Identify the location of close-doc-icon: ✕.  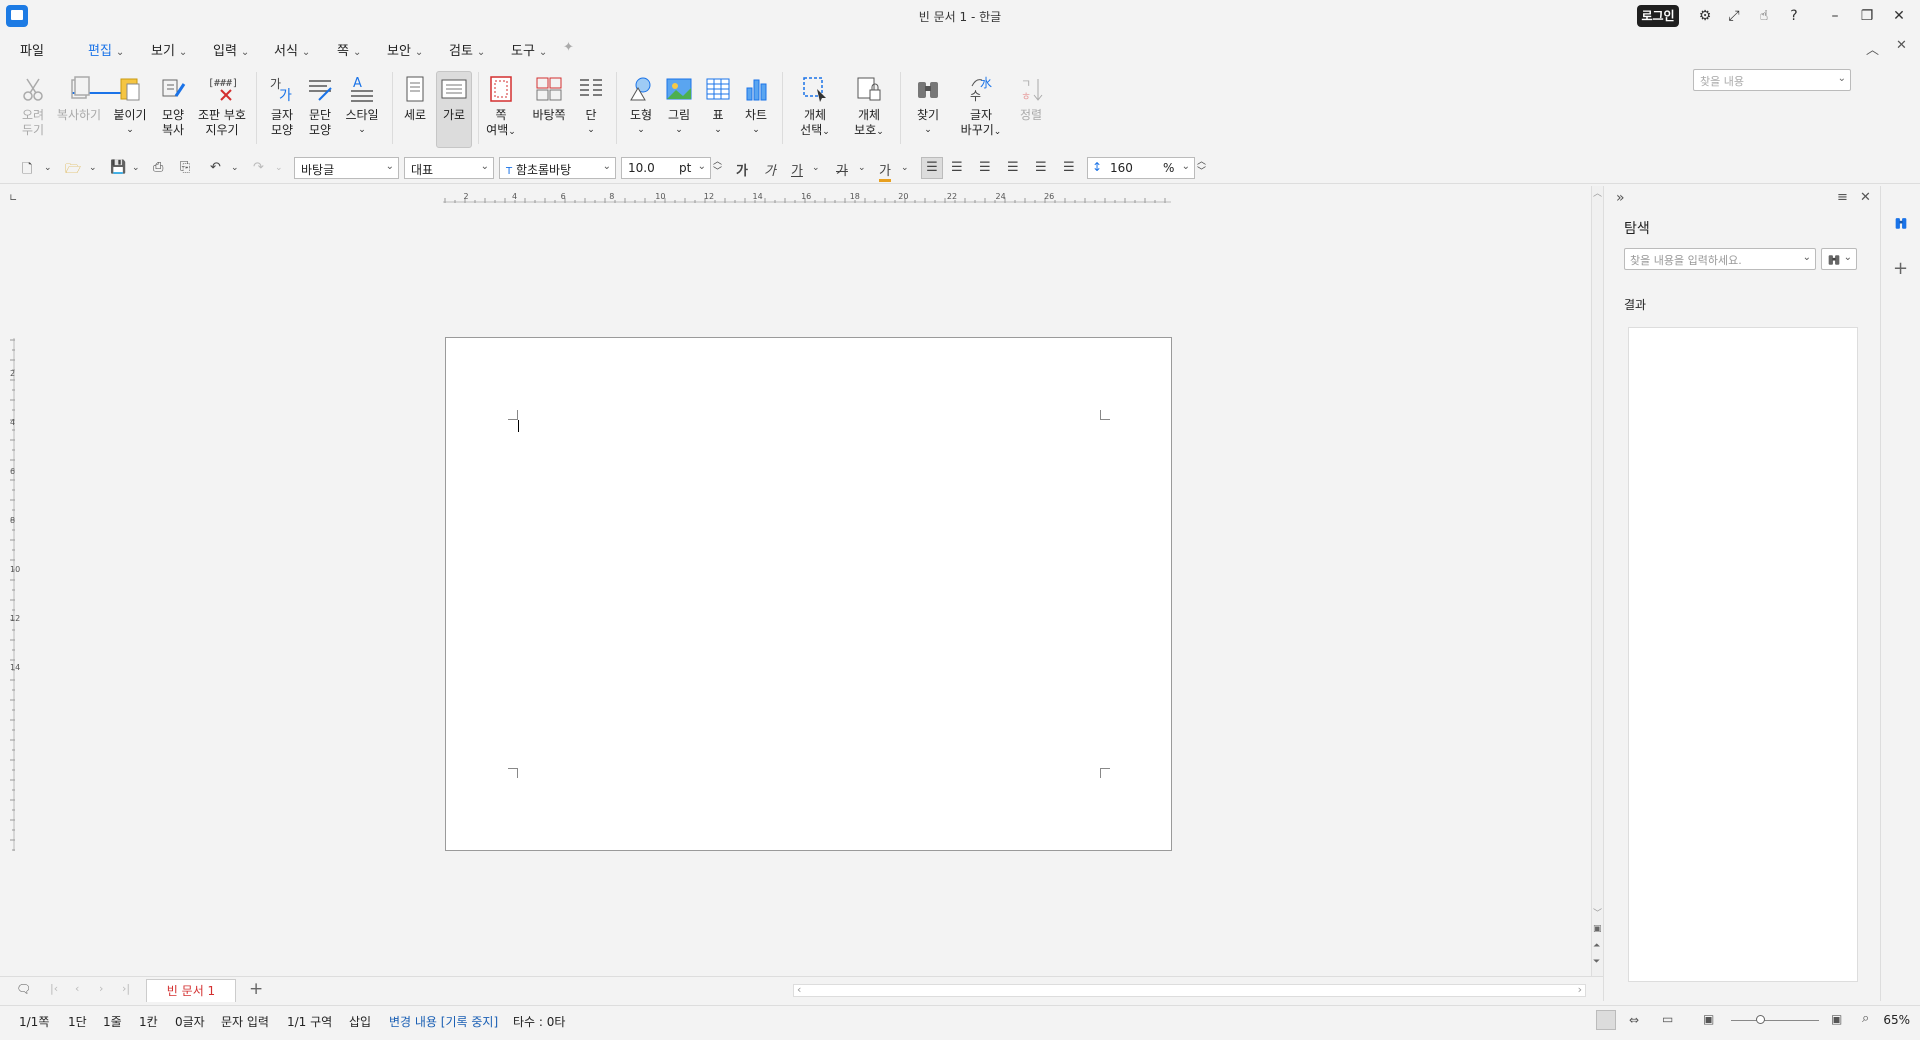
(1901, 45).